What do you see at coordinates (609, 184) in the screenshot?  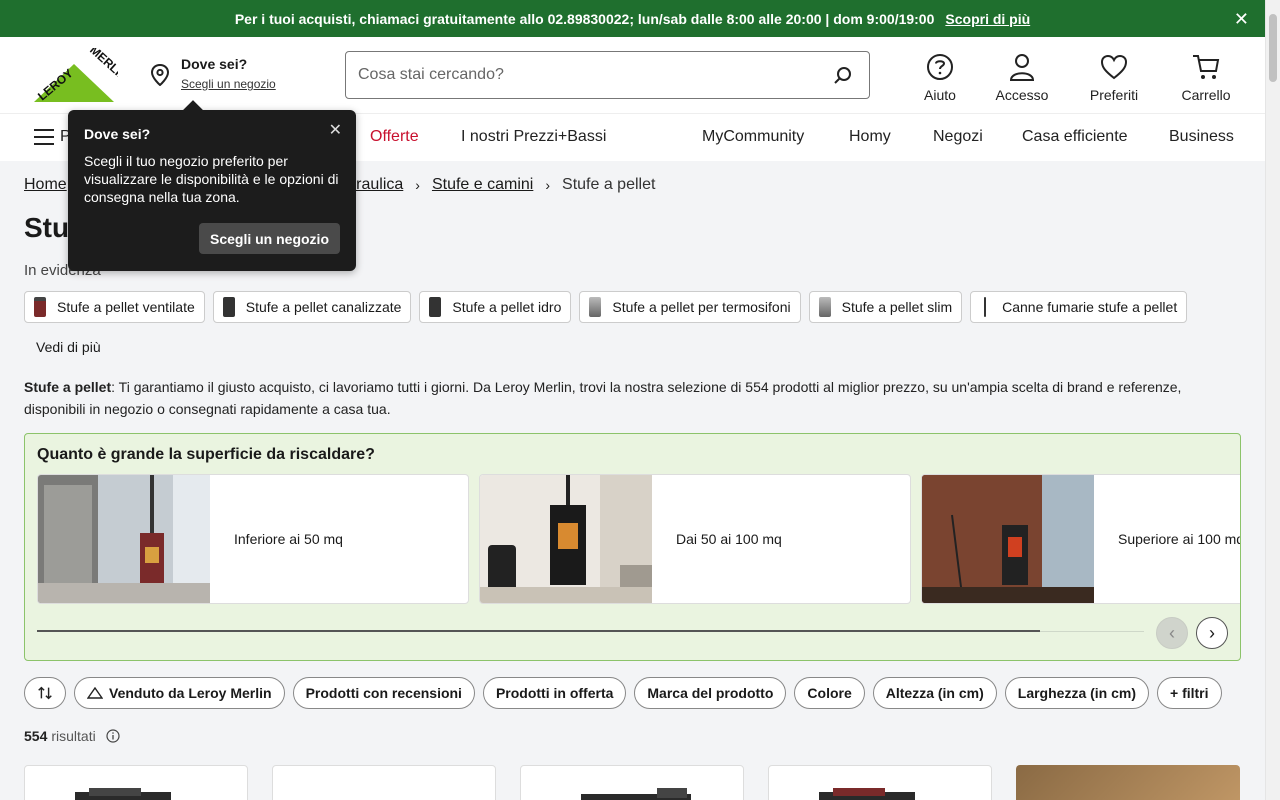 I see `breadcrumb-current: Stufe a pellet` at bounding box center [609, 184].